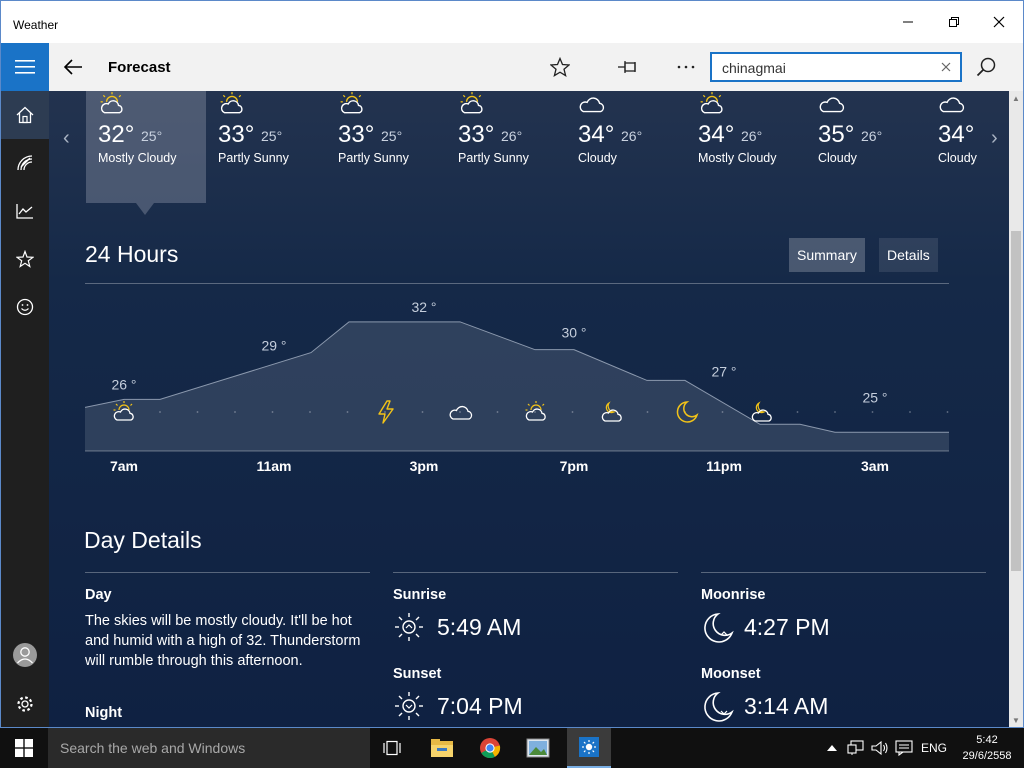 This screenshot has width=1024, height=768. I want to click on night-label: Night, so click(104, 713).